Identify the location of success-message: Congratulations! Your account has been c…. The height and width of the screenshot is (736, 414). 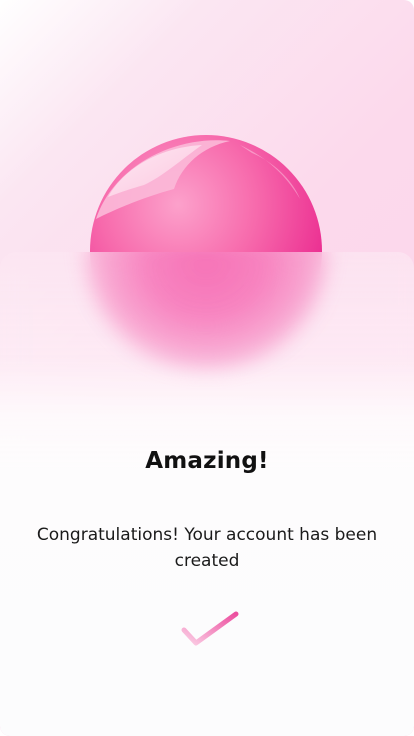
(207, 548).